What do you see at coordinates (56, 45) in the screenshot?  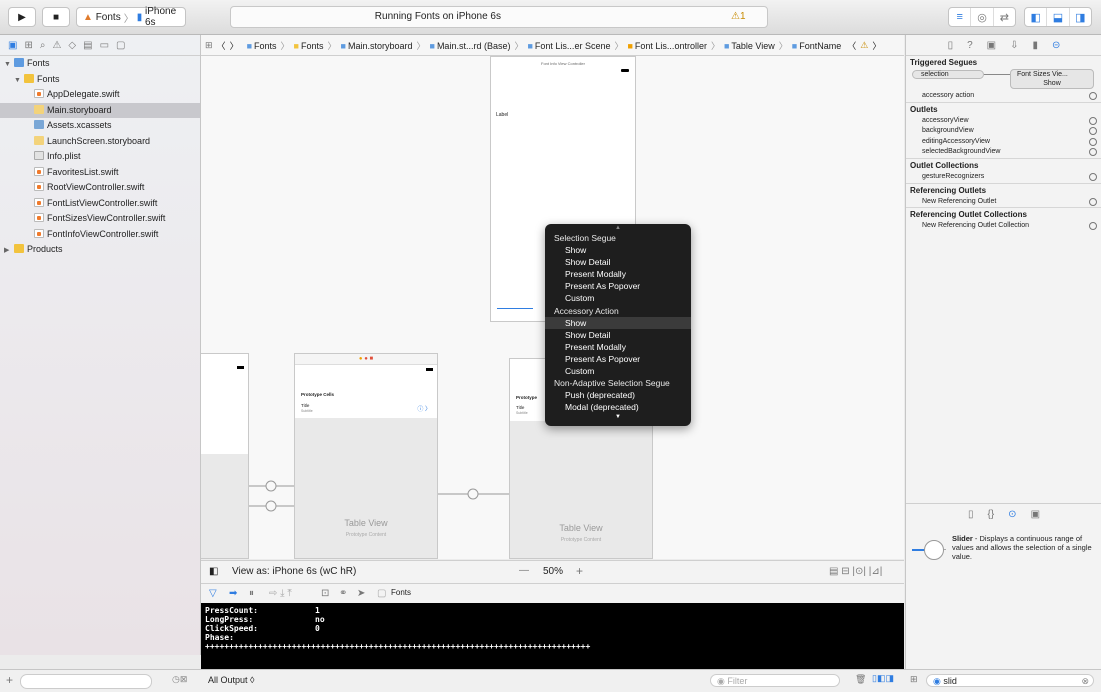 I see `issue-navigator-icon: ⚠` at bounding box center [56, 45].